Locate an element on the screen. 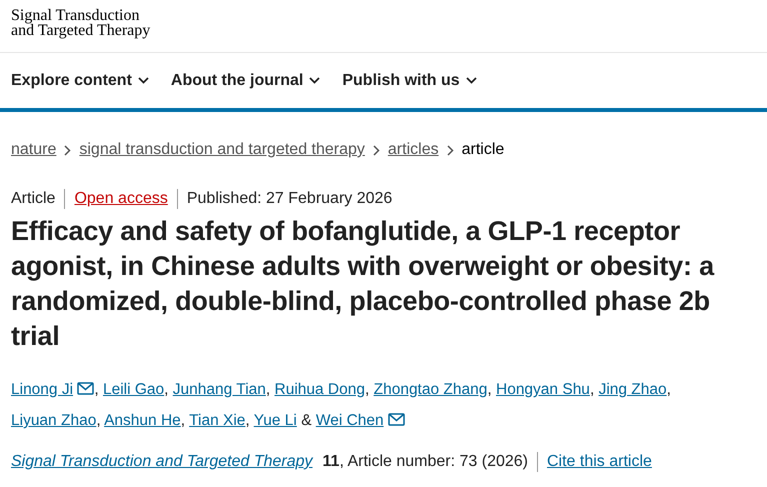 This screenshot has height=487, width=767. breadcrumb-current: article is located at coordinates (483, 150).